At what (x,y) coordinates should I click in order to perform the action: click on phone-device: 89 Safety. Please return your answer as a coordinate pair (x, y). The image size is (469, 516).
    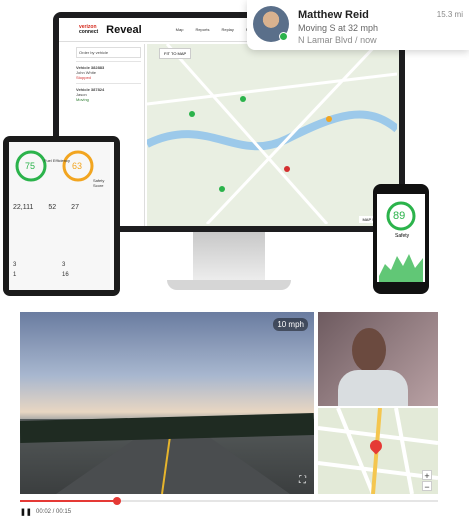
    Looking at the image, I should click on (401, 239).